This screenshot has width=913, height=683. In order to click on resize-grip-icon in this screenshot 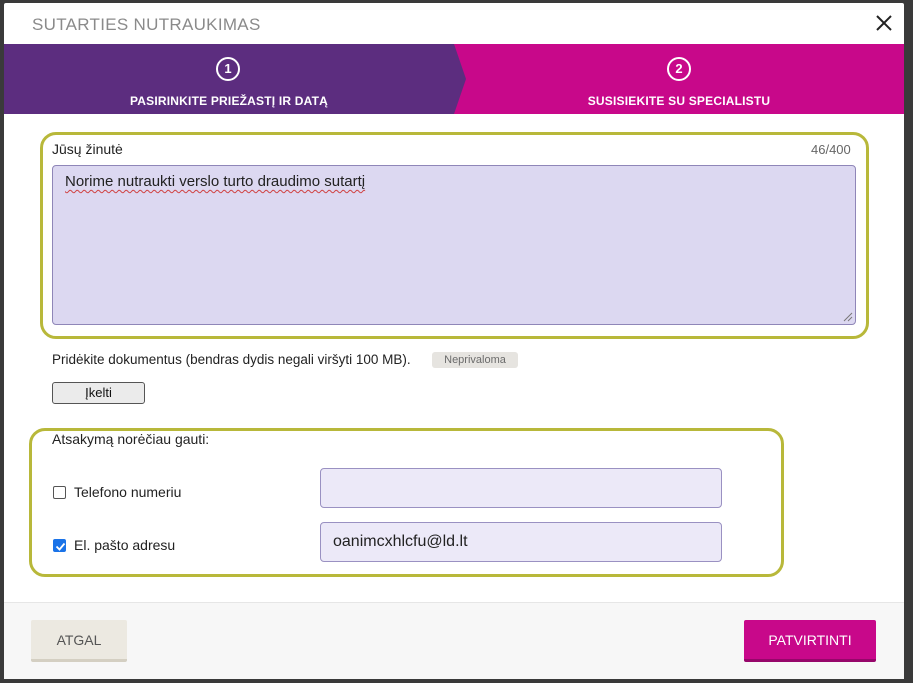, I will do `click(848, 317)`.